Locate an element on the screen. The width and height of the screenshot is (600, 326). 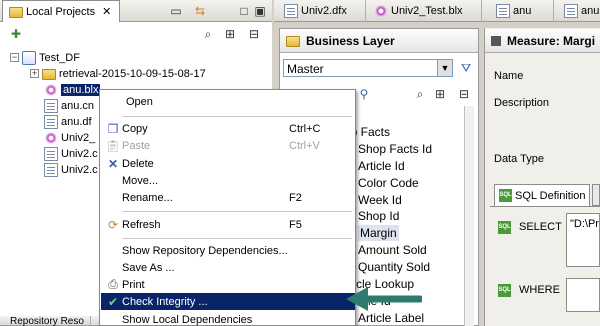
where-label: WHERE is located at coordinates (539, 290).